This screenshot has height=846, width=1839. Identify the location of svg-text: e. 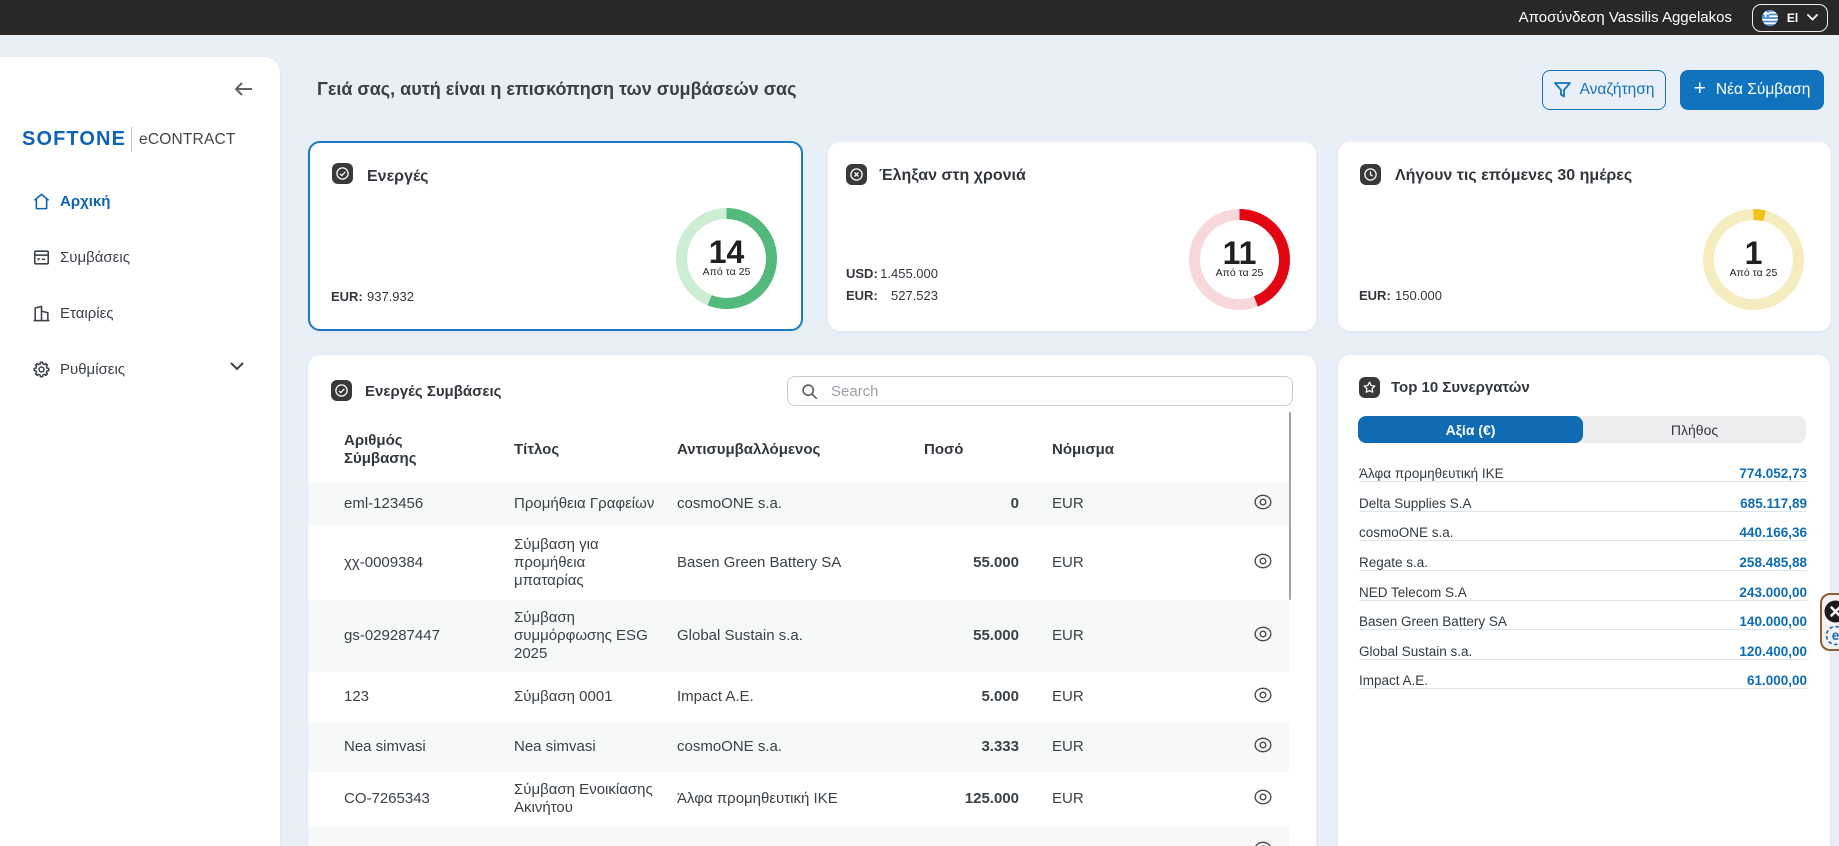
(1835, 635).